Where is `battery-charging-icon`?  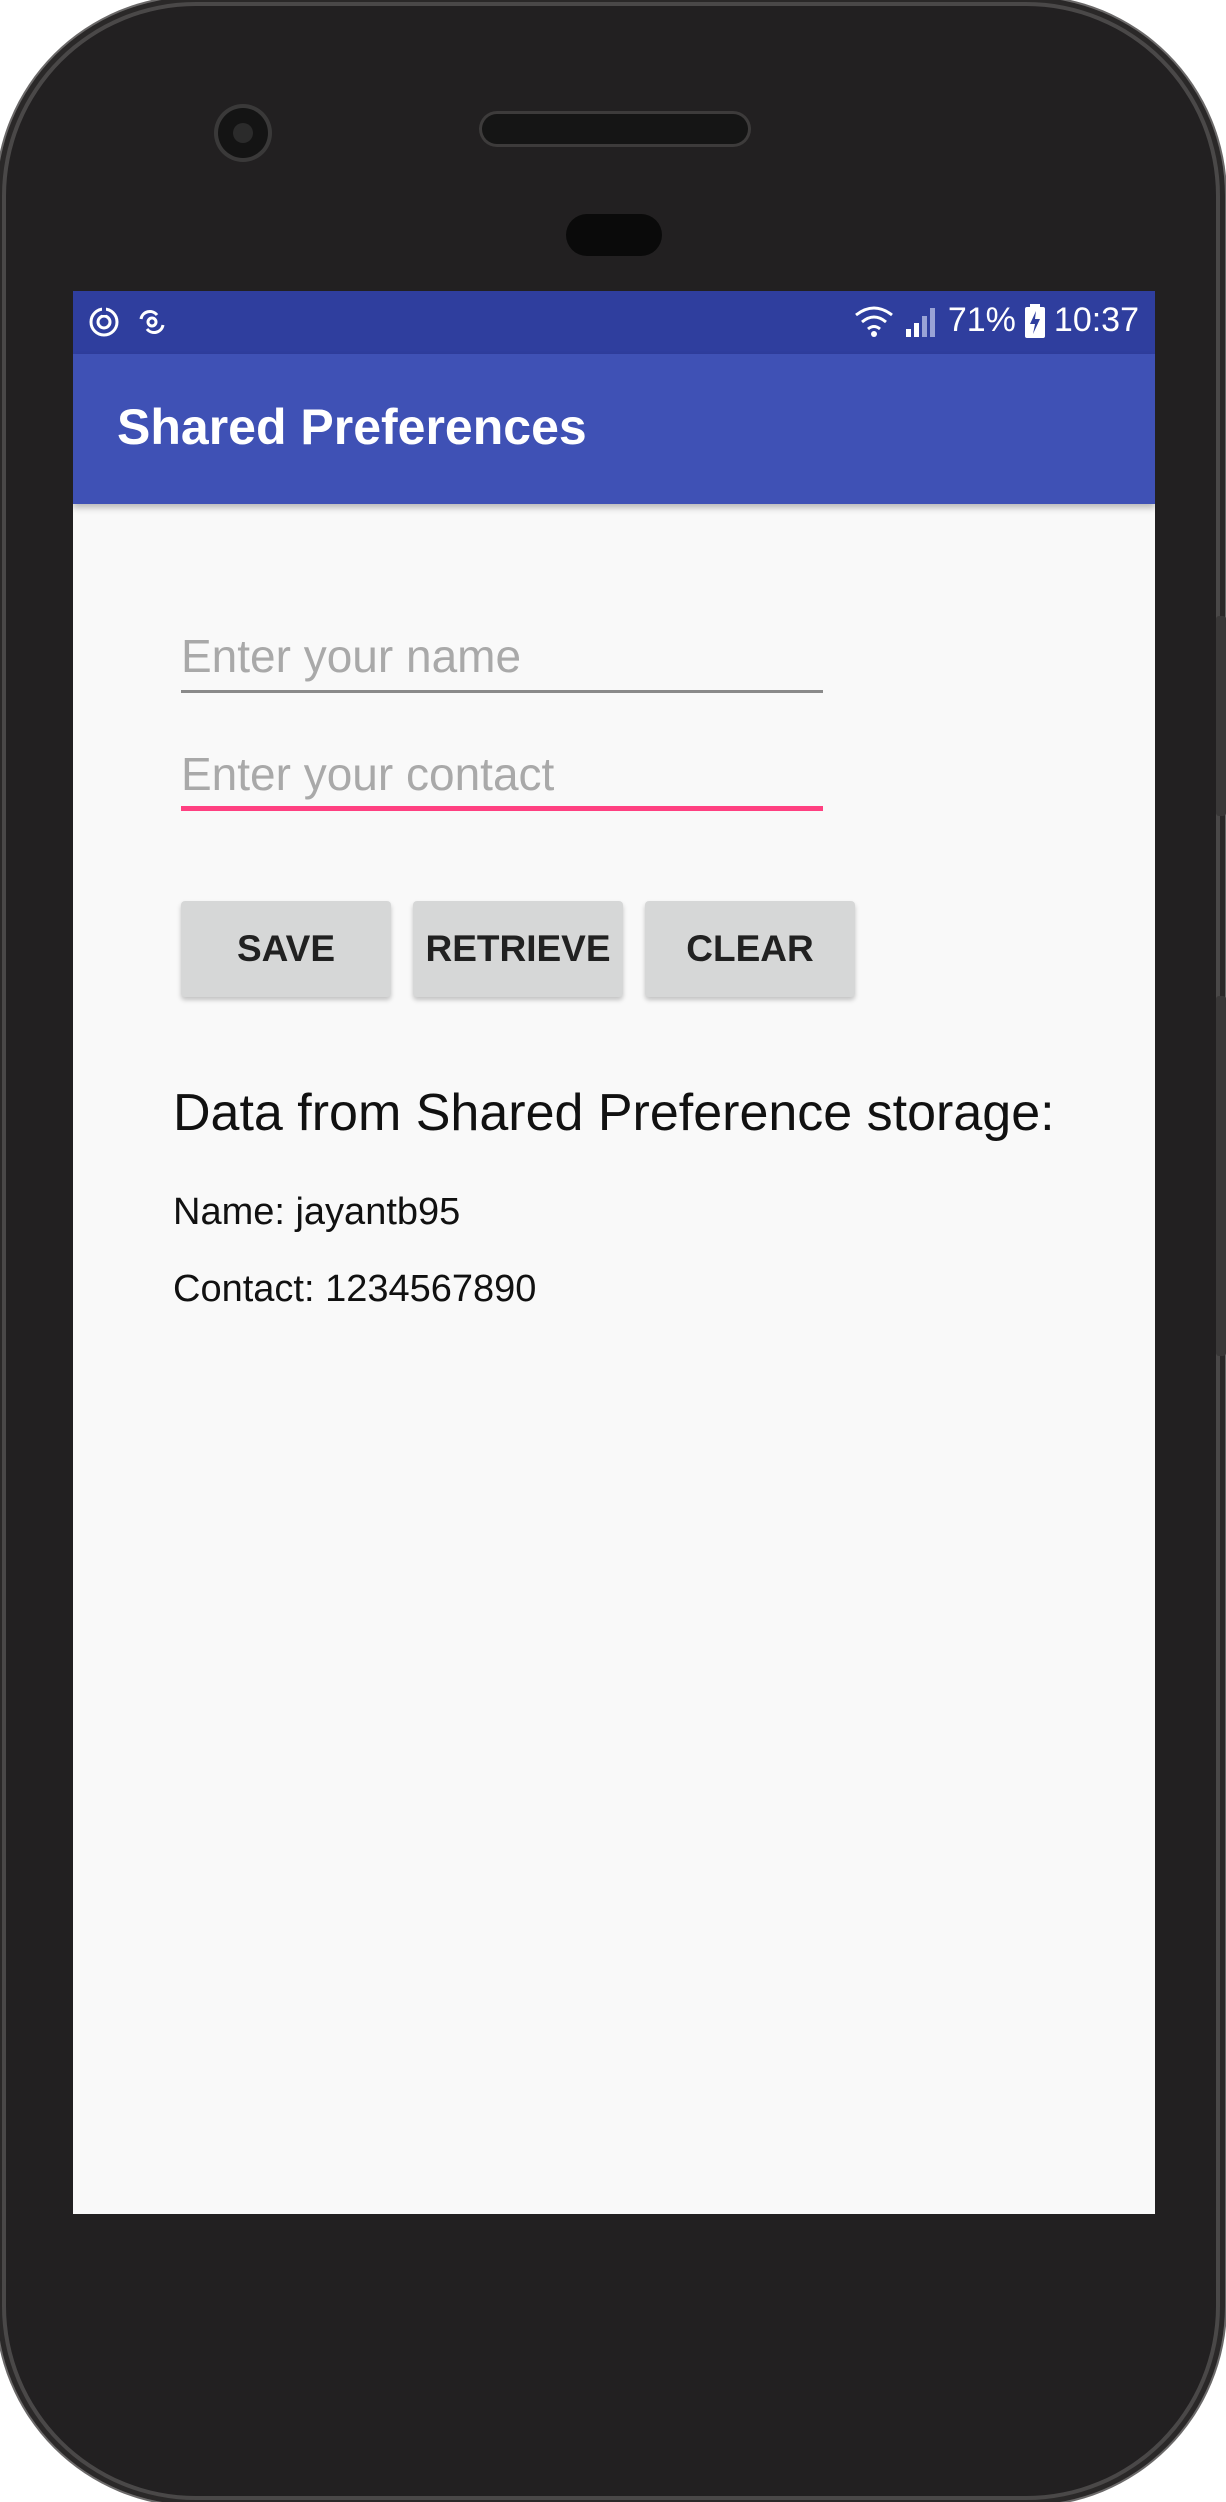
battery-charging-icon is located at coordinates (1034, 320).